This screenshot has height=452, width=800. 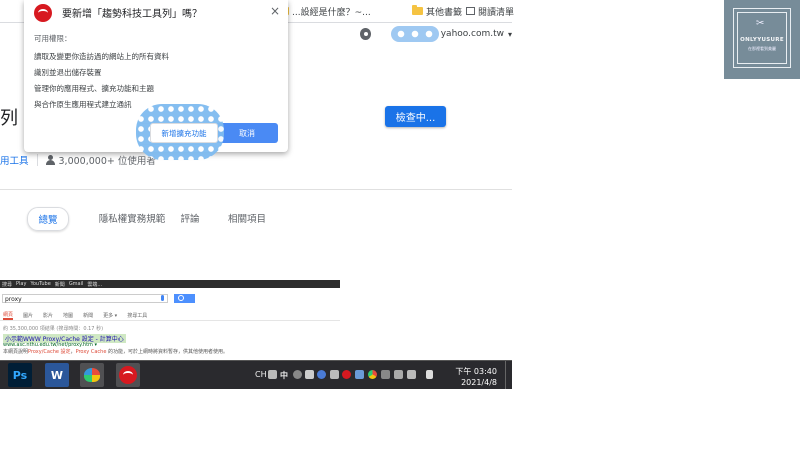 What do you see at coordinates (14, 160) in the screenshot?
I see `category-link: 用工具` at bounding box center [14, 160].